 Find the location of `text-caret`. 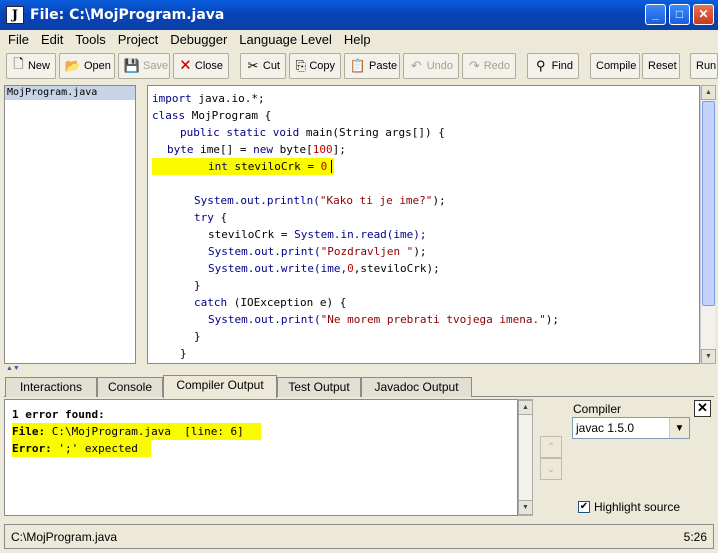

text-caret is located at coordinates (331, 166).